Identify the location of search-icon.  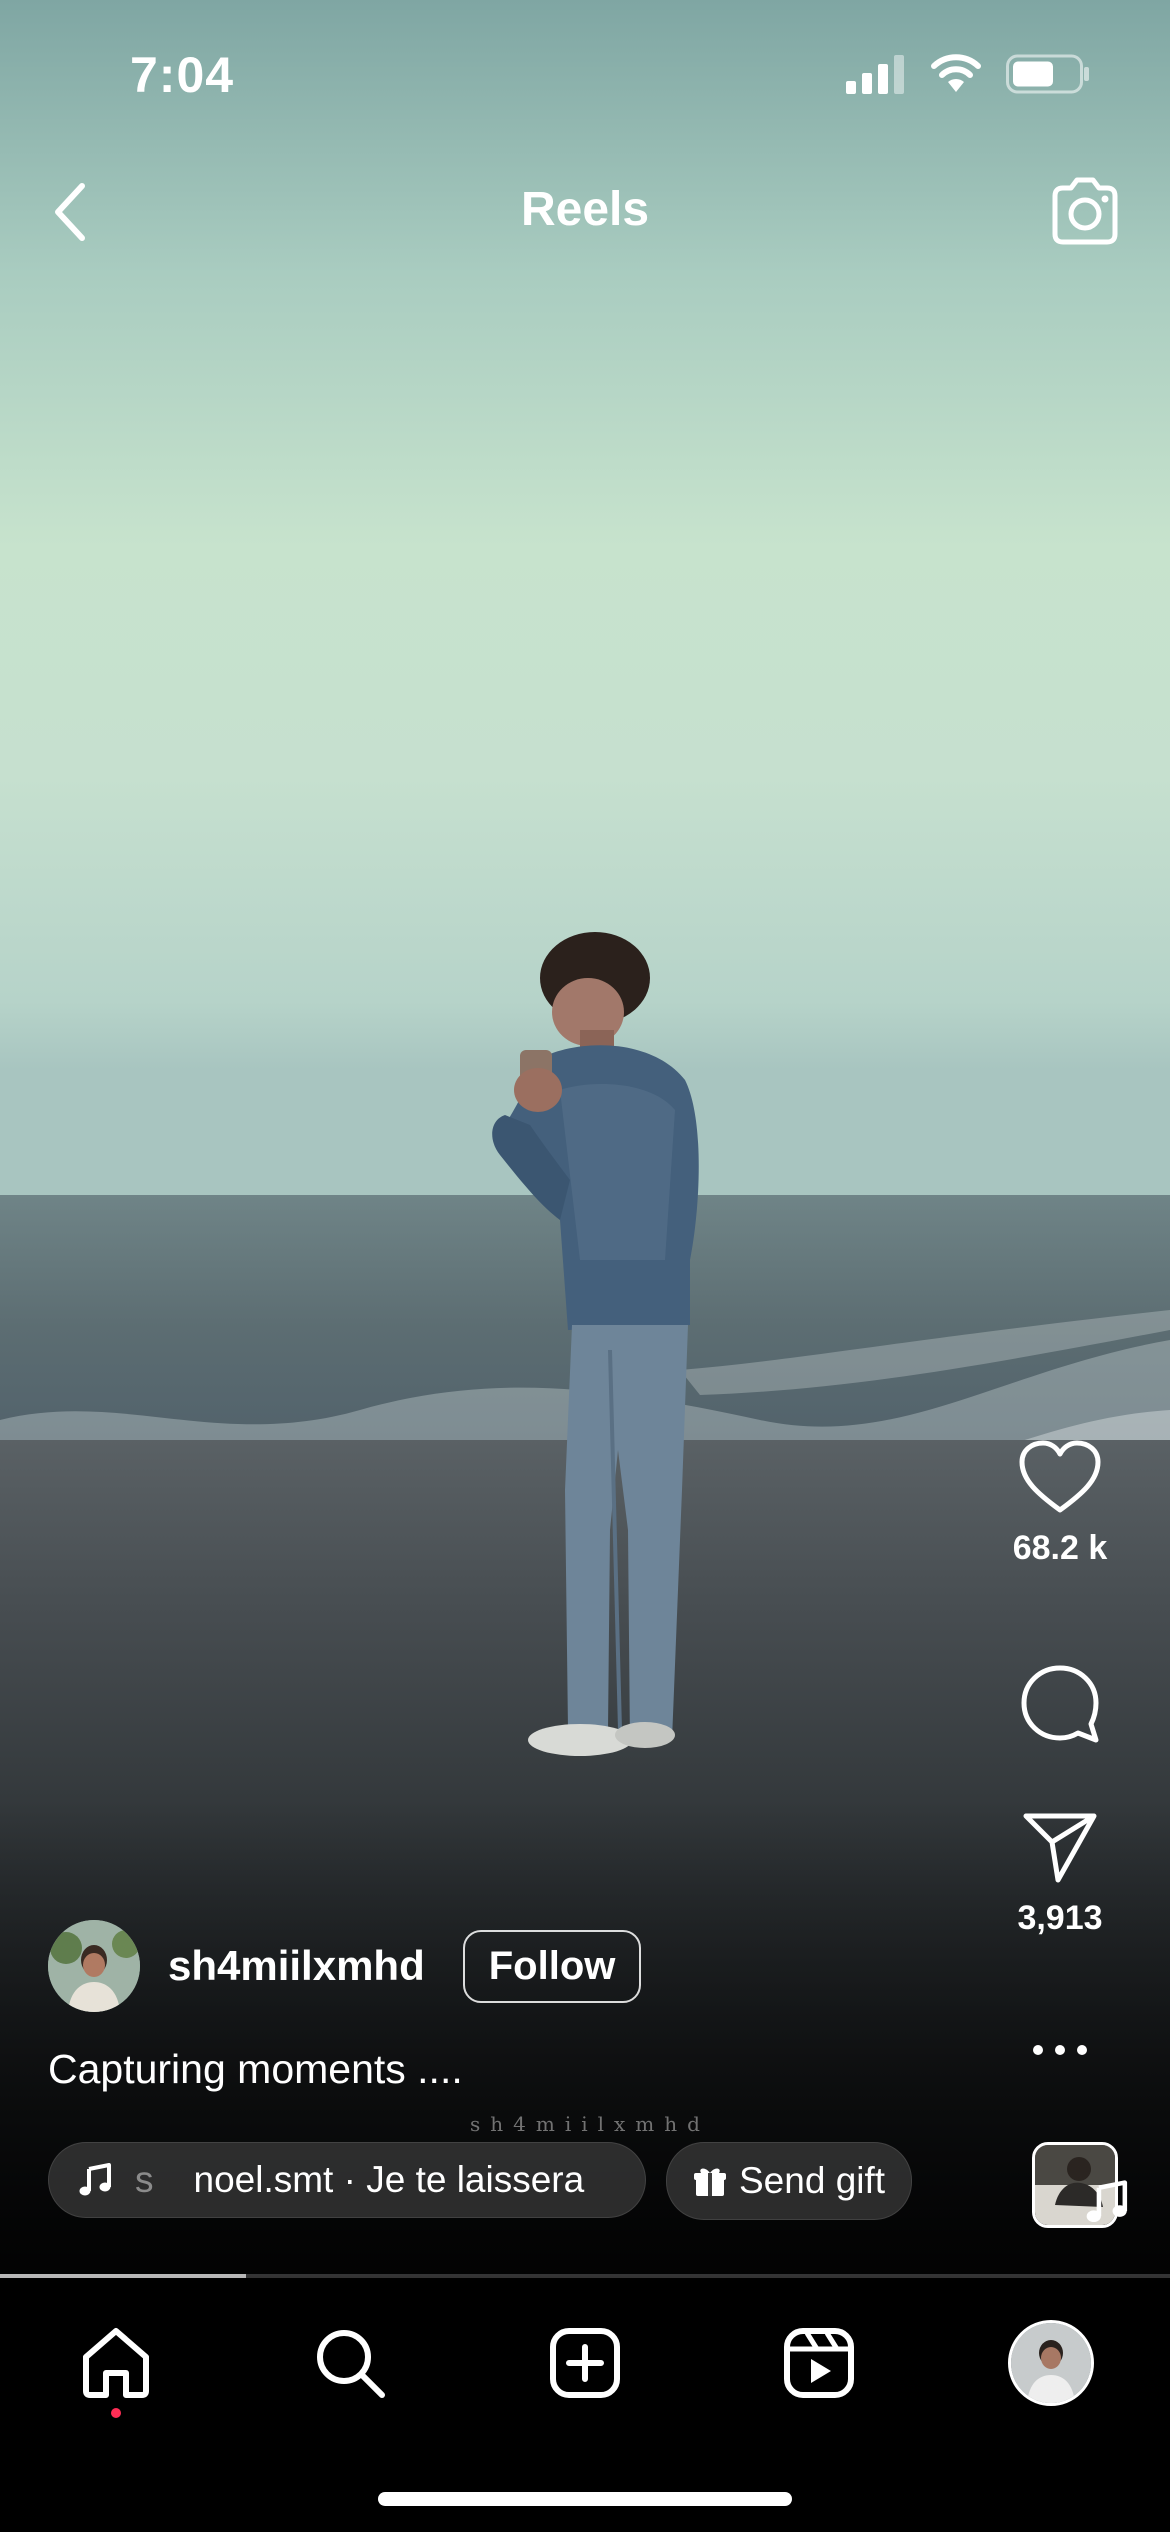
(351, 2364).